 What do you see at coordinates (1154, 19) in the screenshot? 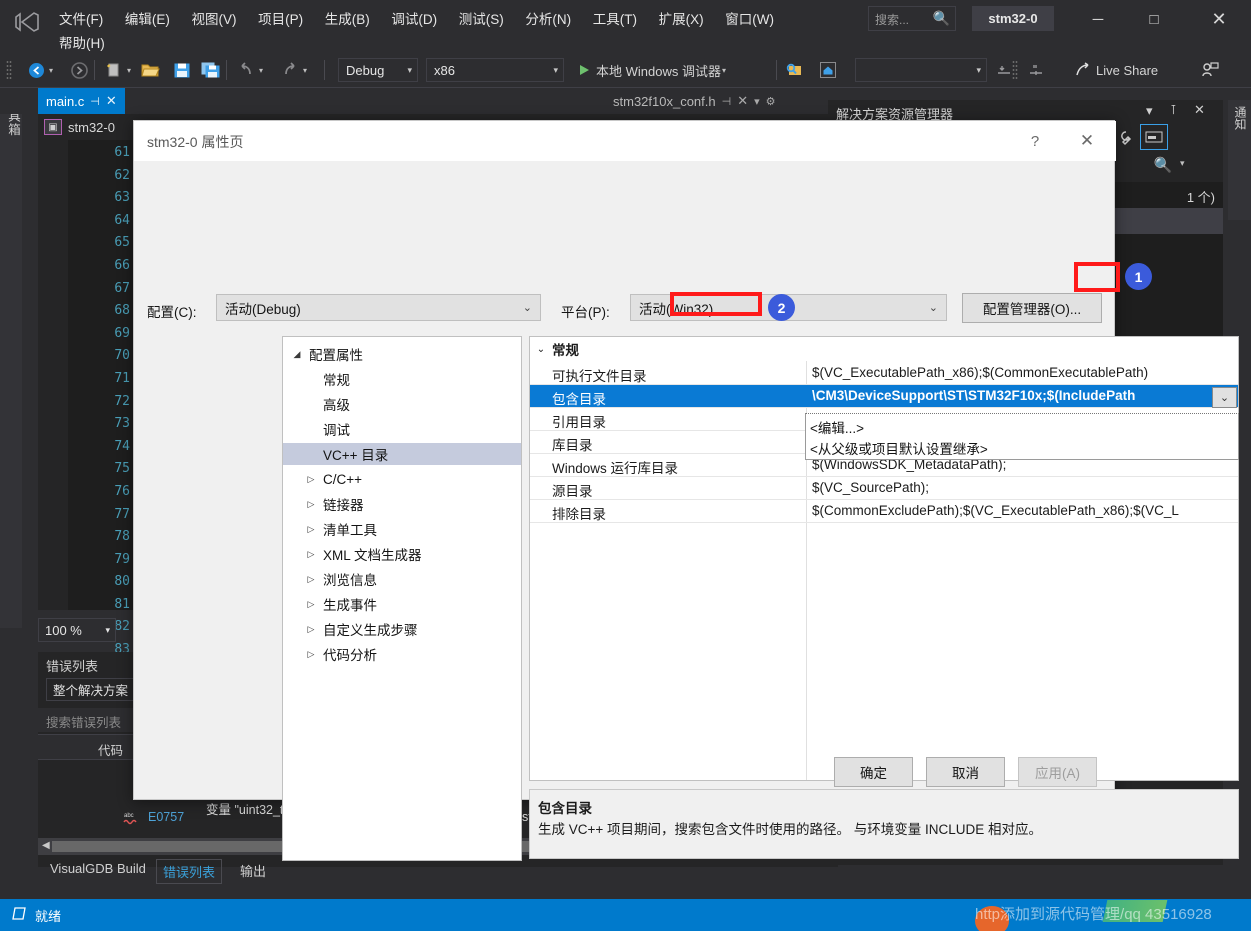
I see `window-maximize-button: □` at bounding box center [1154, 19].